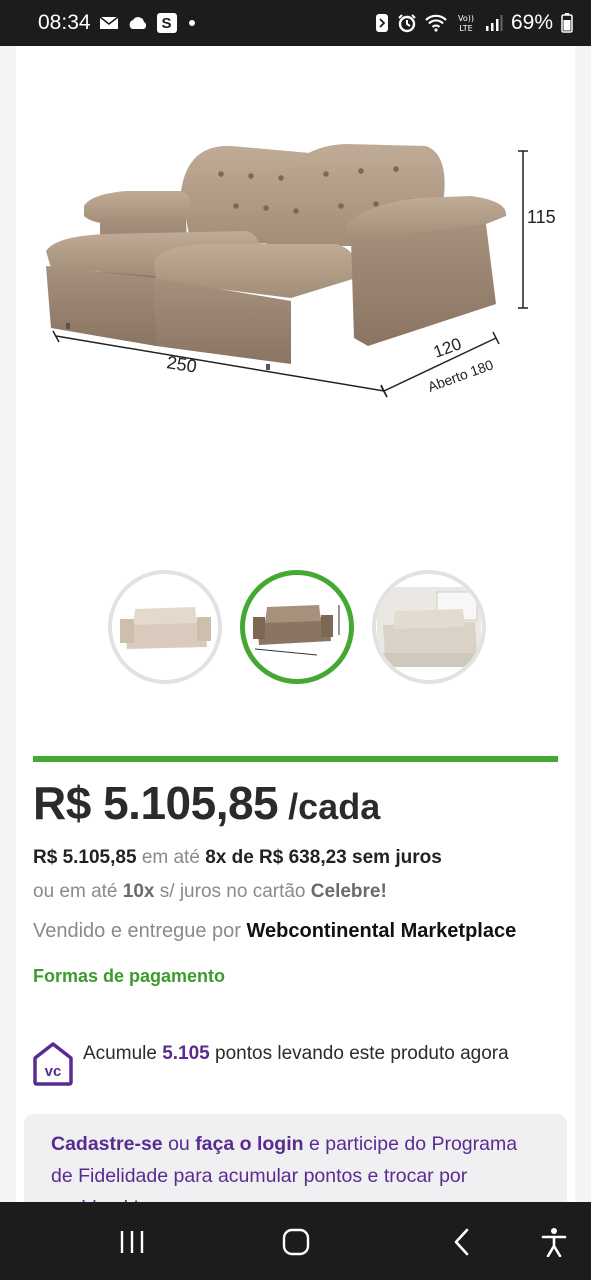  I want to click on mail-icon, so click(109, 23).